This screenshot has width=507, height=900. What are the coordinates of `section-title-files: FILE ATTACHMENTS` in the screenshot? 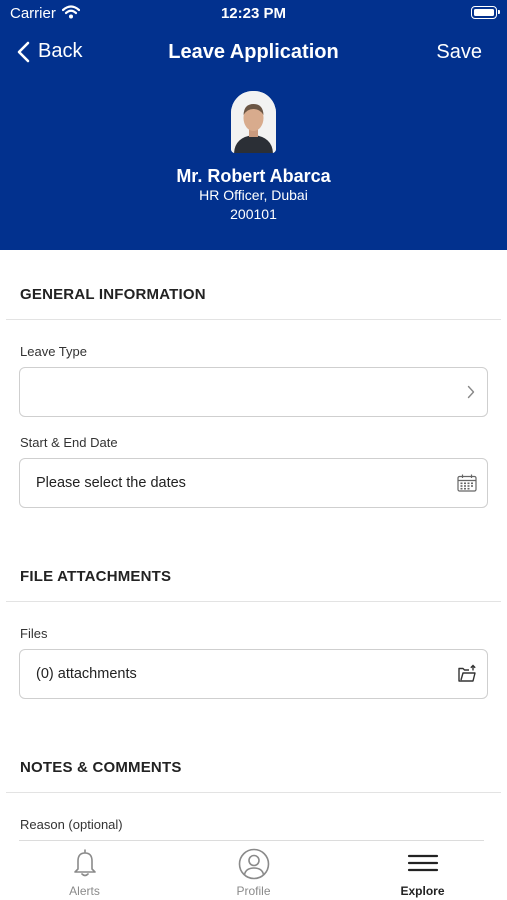 It's located at (96, 576).